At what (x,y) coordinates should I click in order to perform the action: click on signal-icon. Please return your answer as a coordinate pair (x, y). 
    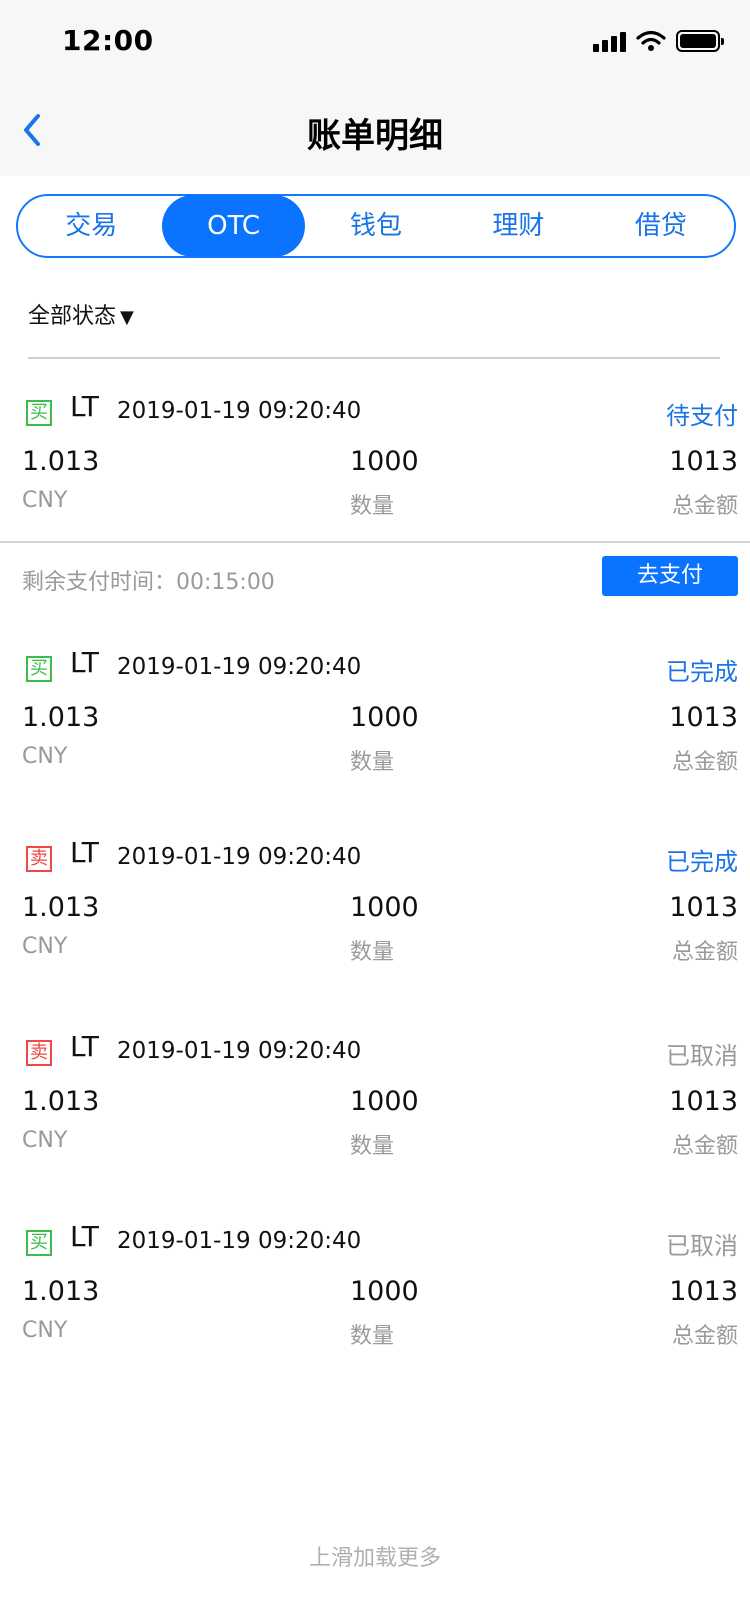
    Looking at the image, I should click on (609, 41).